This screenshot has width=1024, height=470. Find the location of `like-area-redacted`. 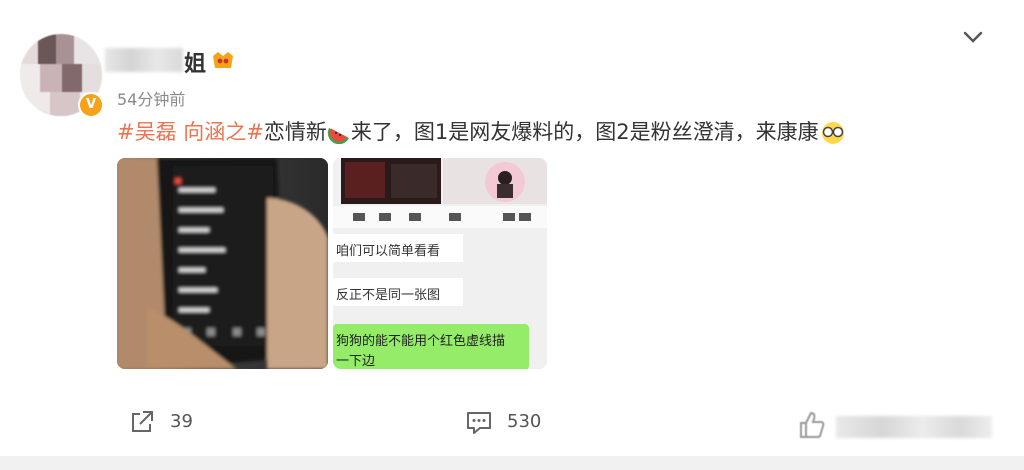

like-area-redacted is located at coordinates (914, 427).